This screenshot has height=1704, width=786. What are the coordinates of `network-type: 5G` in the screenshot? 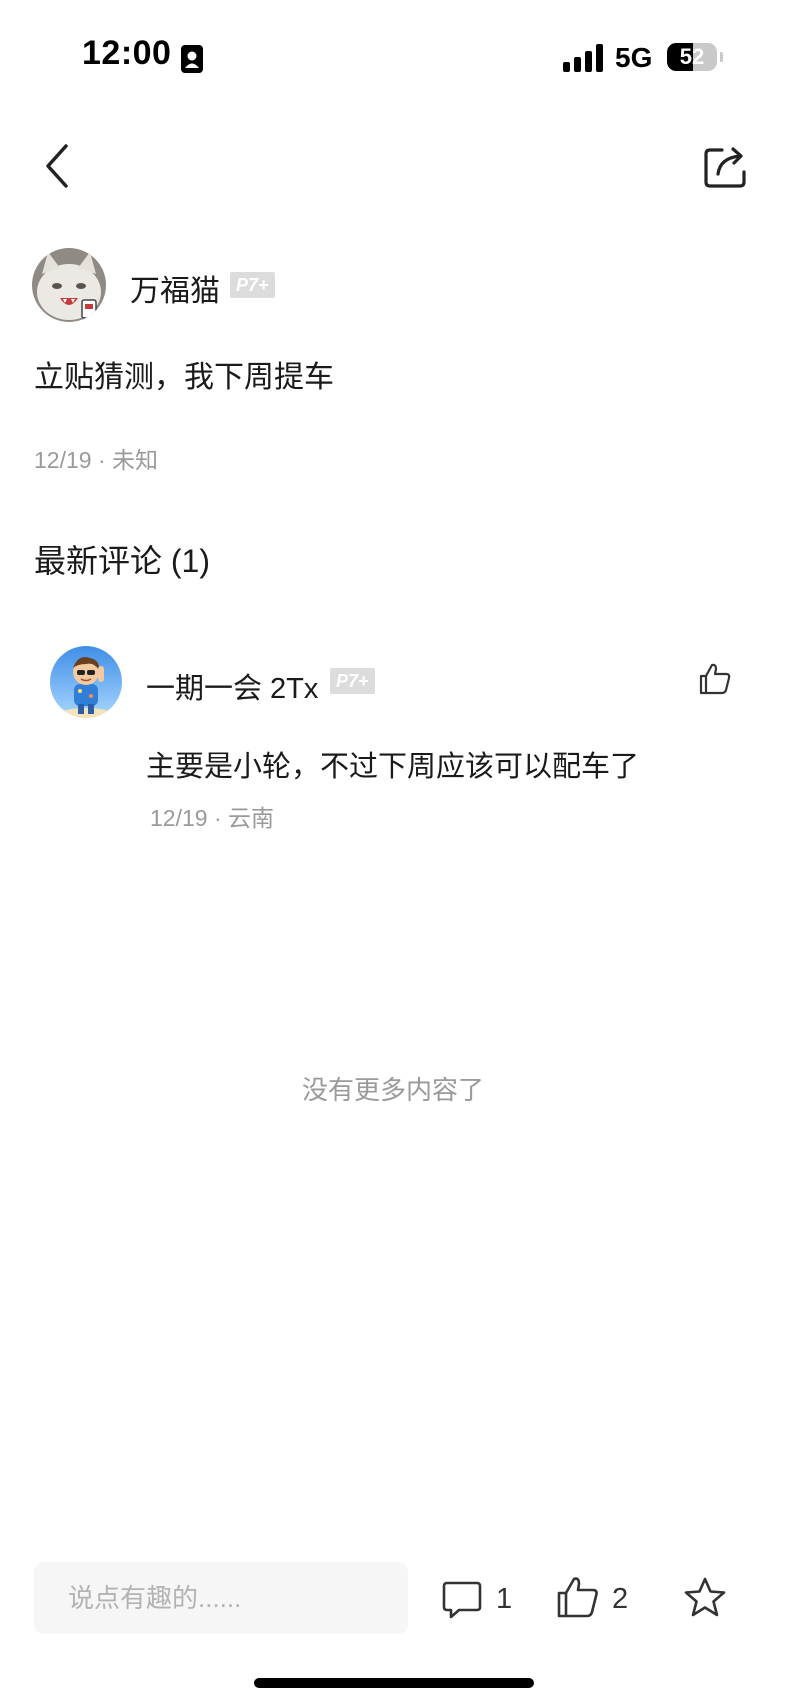 It's located at (634, 57).